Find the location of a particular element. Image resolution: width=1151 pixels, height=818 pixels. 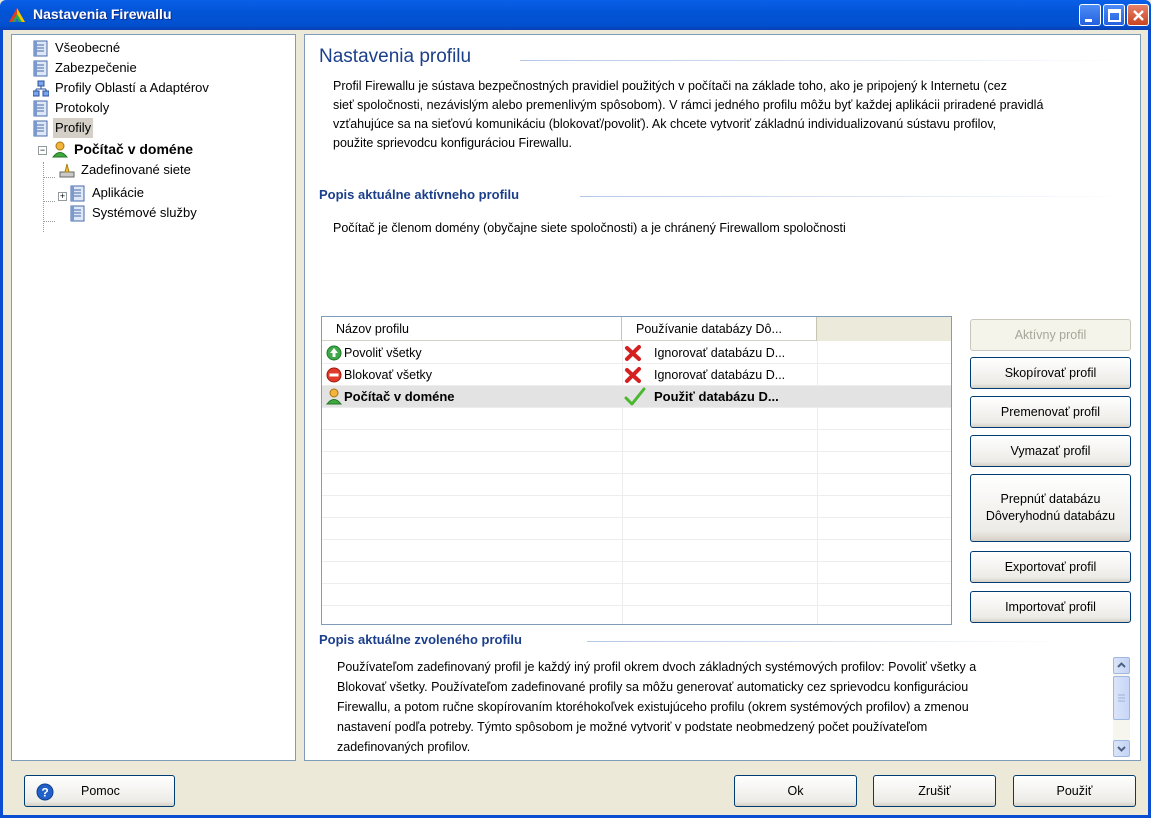

network-drive-icon is located at coordinates (67, 170).